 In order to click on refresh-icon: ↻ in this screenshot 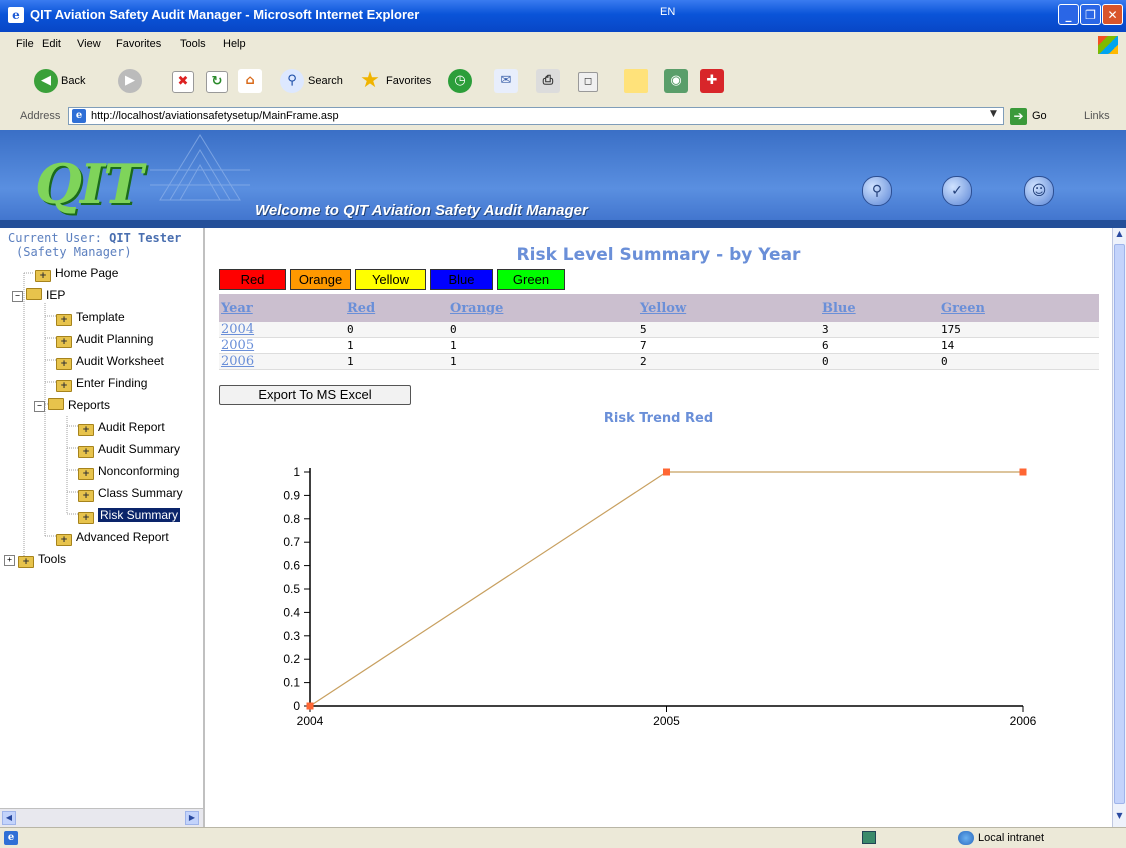, I will do `click(217, 82)`.